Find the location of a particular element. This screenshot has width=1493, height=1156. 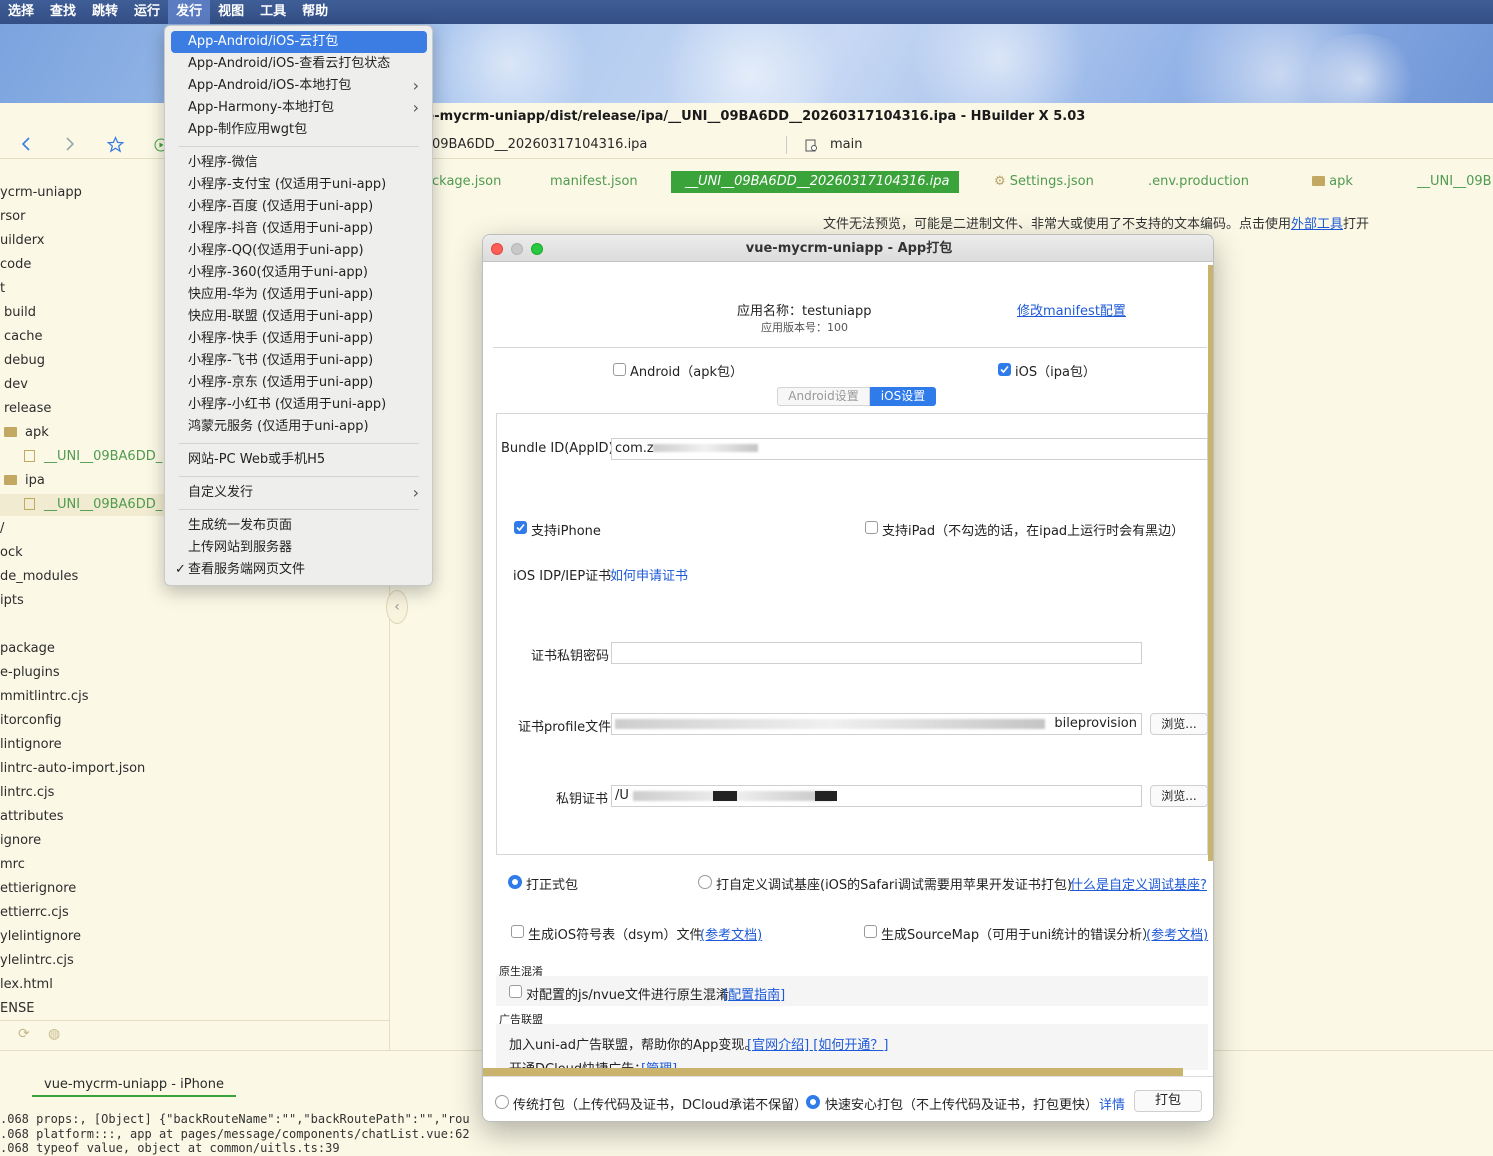

dialog-scrollbar is located at coordinates (1210, 563).